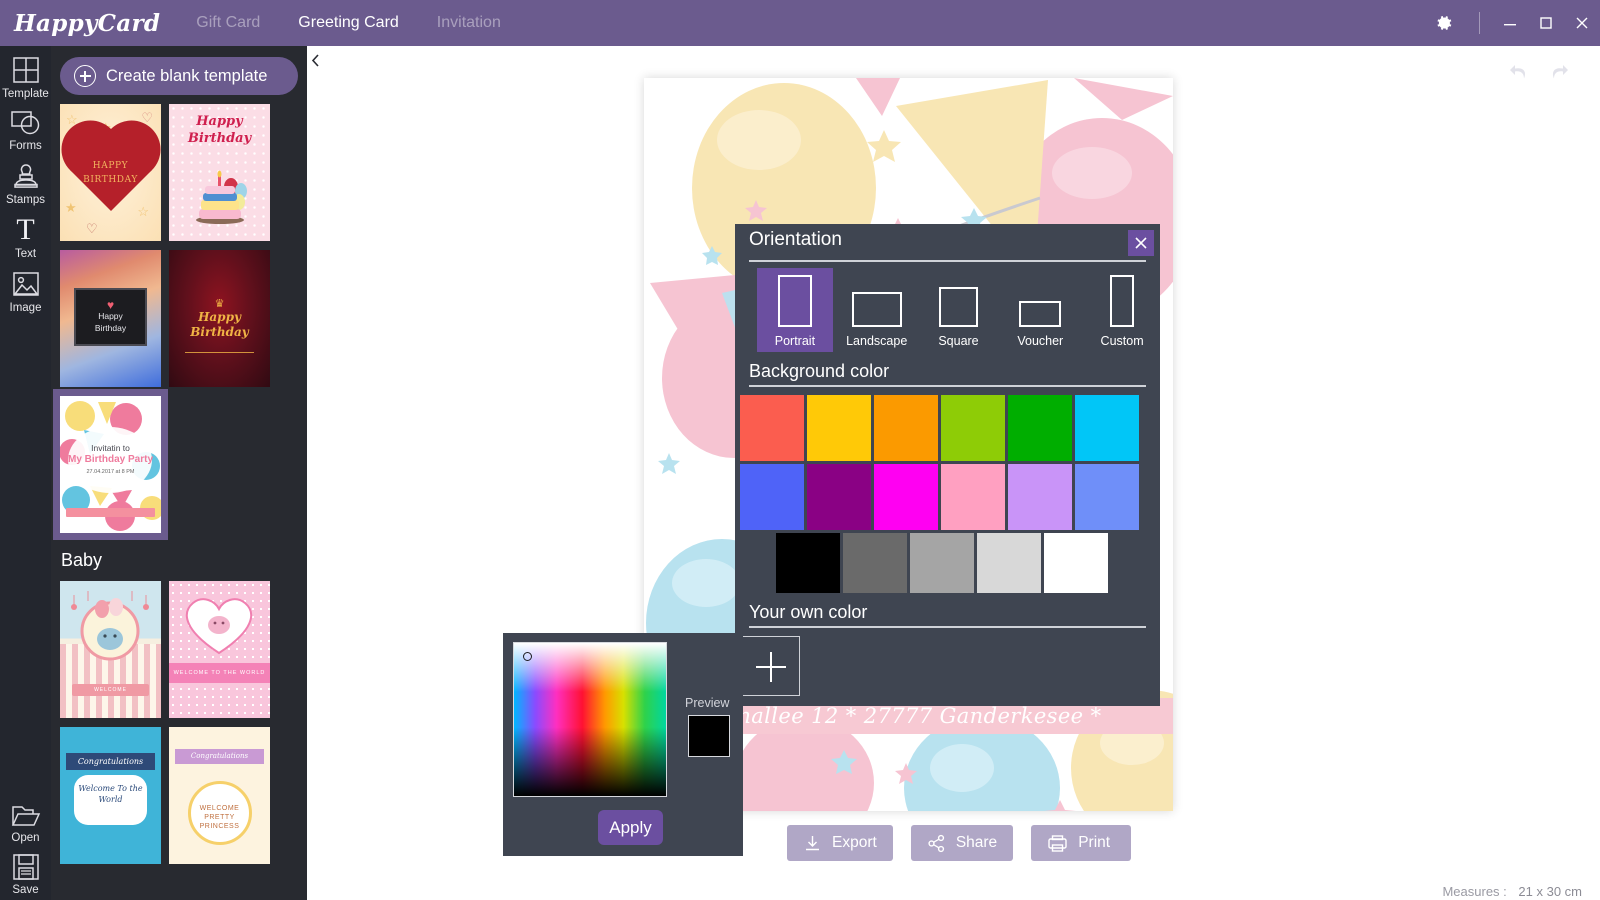 This screenshot has height=900, width=1600. Describe the element at coordinates (854, 842) in the screenshot. I see `export-label: Export` at that location.